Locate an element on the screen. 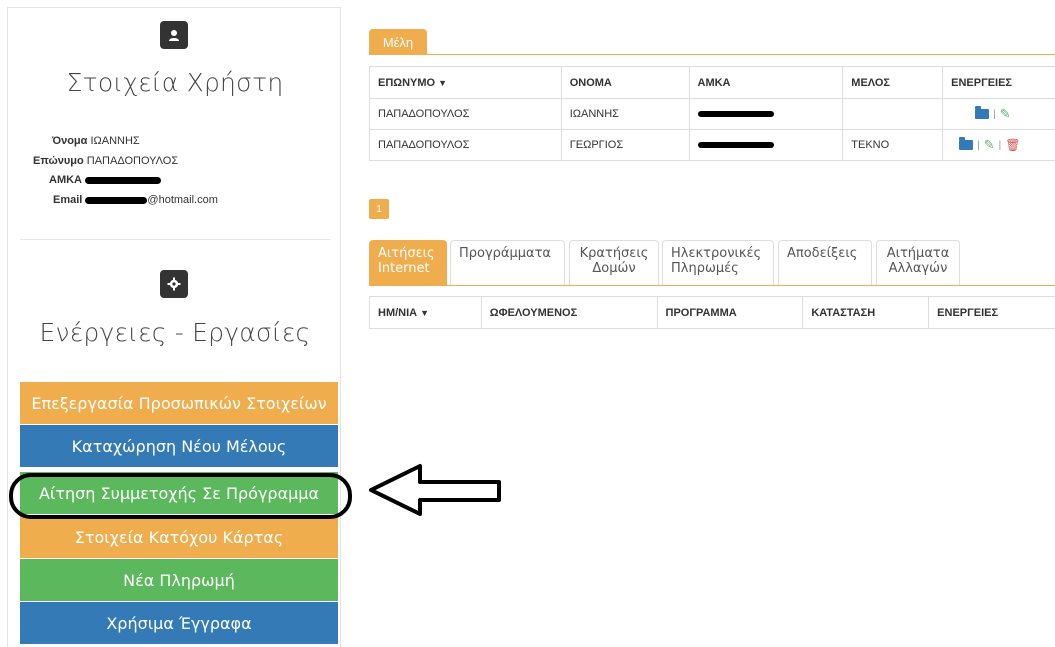 Image resolution: width=1055 pixels, height=647 pixels. new-payment-button: Νέα Πληρωμή is located at coordinates (179, 580).